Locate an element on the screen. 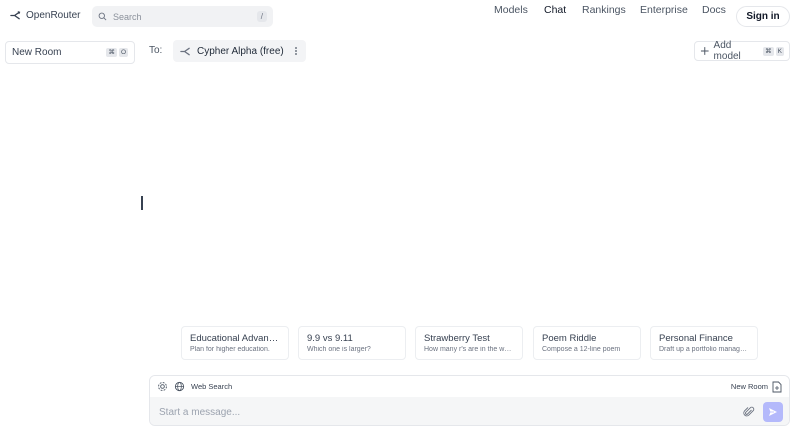 Image resolution: width=800 pixels, height=437 pixels. composer-toolbar: Web Search New Room is located at coordinates (469, 386).